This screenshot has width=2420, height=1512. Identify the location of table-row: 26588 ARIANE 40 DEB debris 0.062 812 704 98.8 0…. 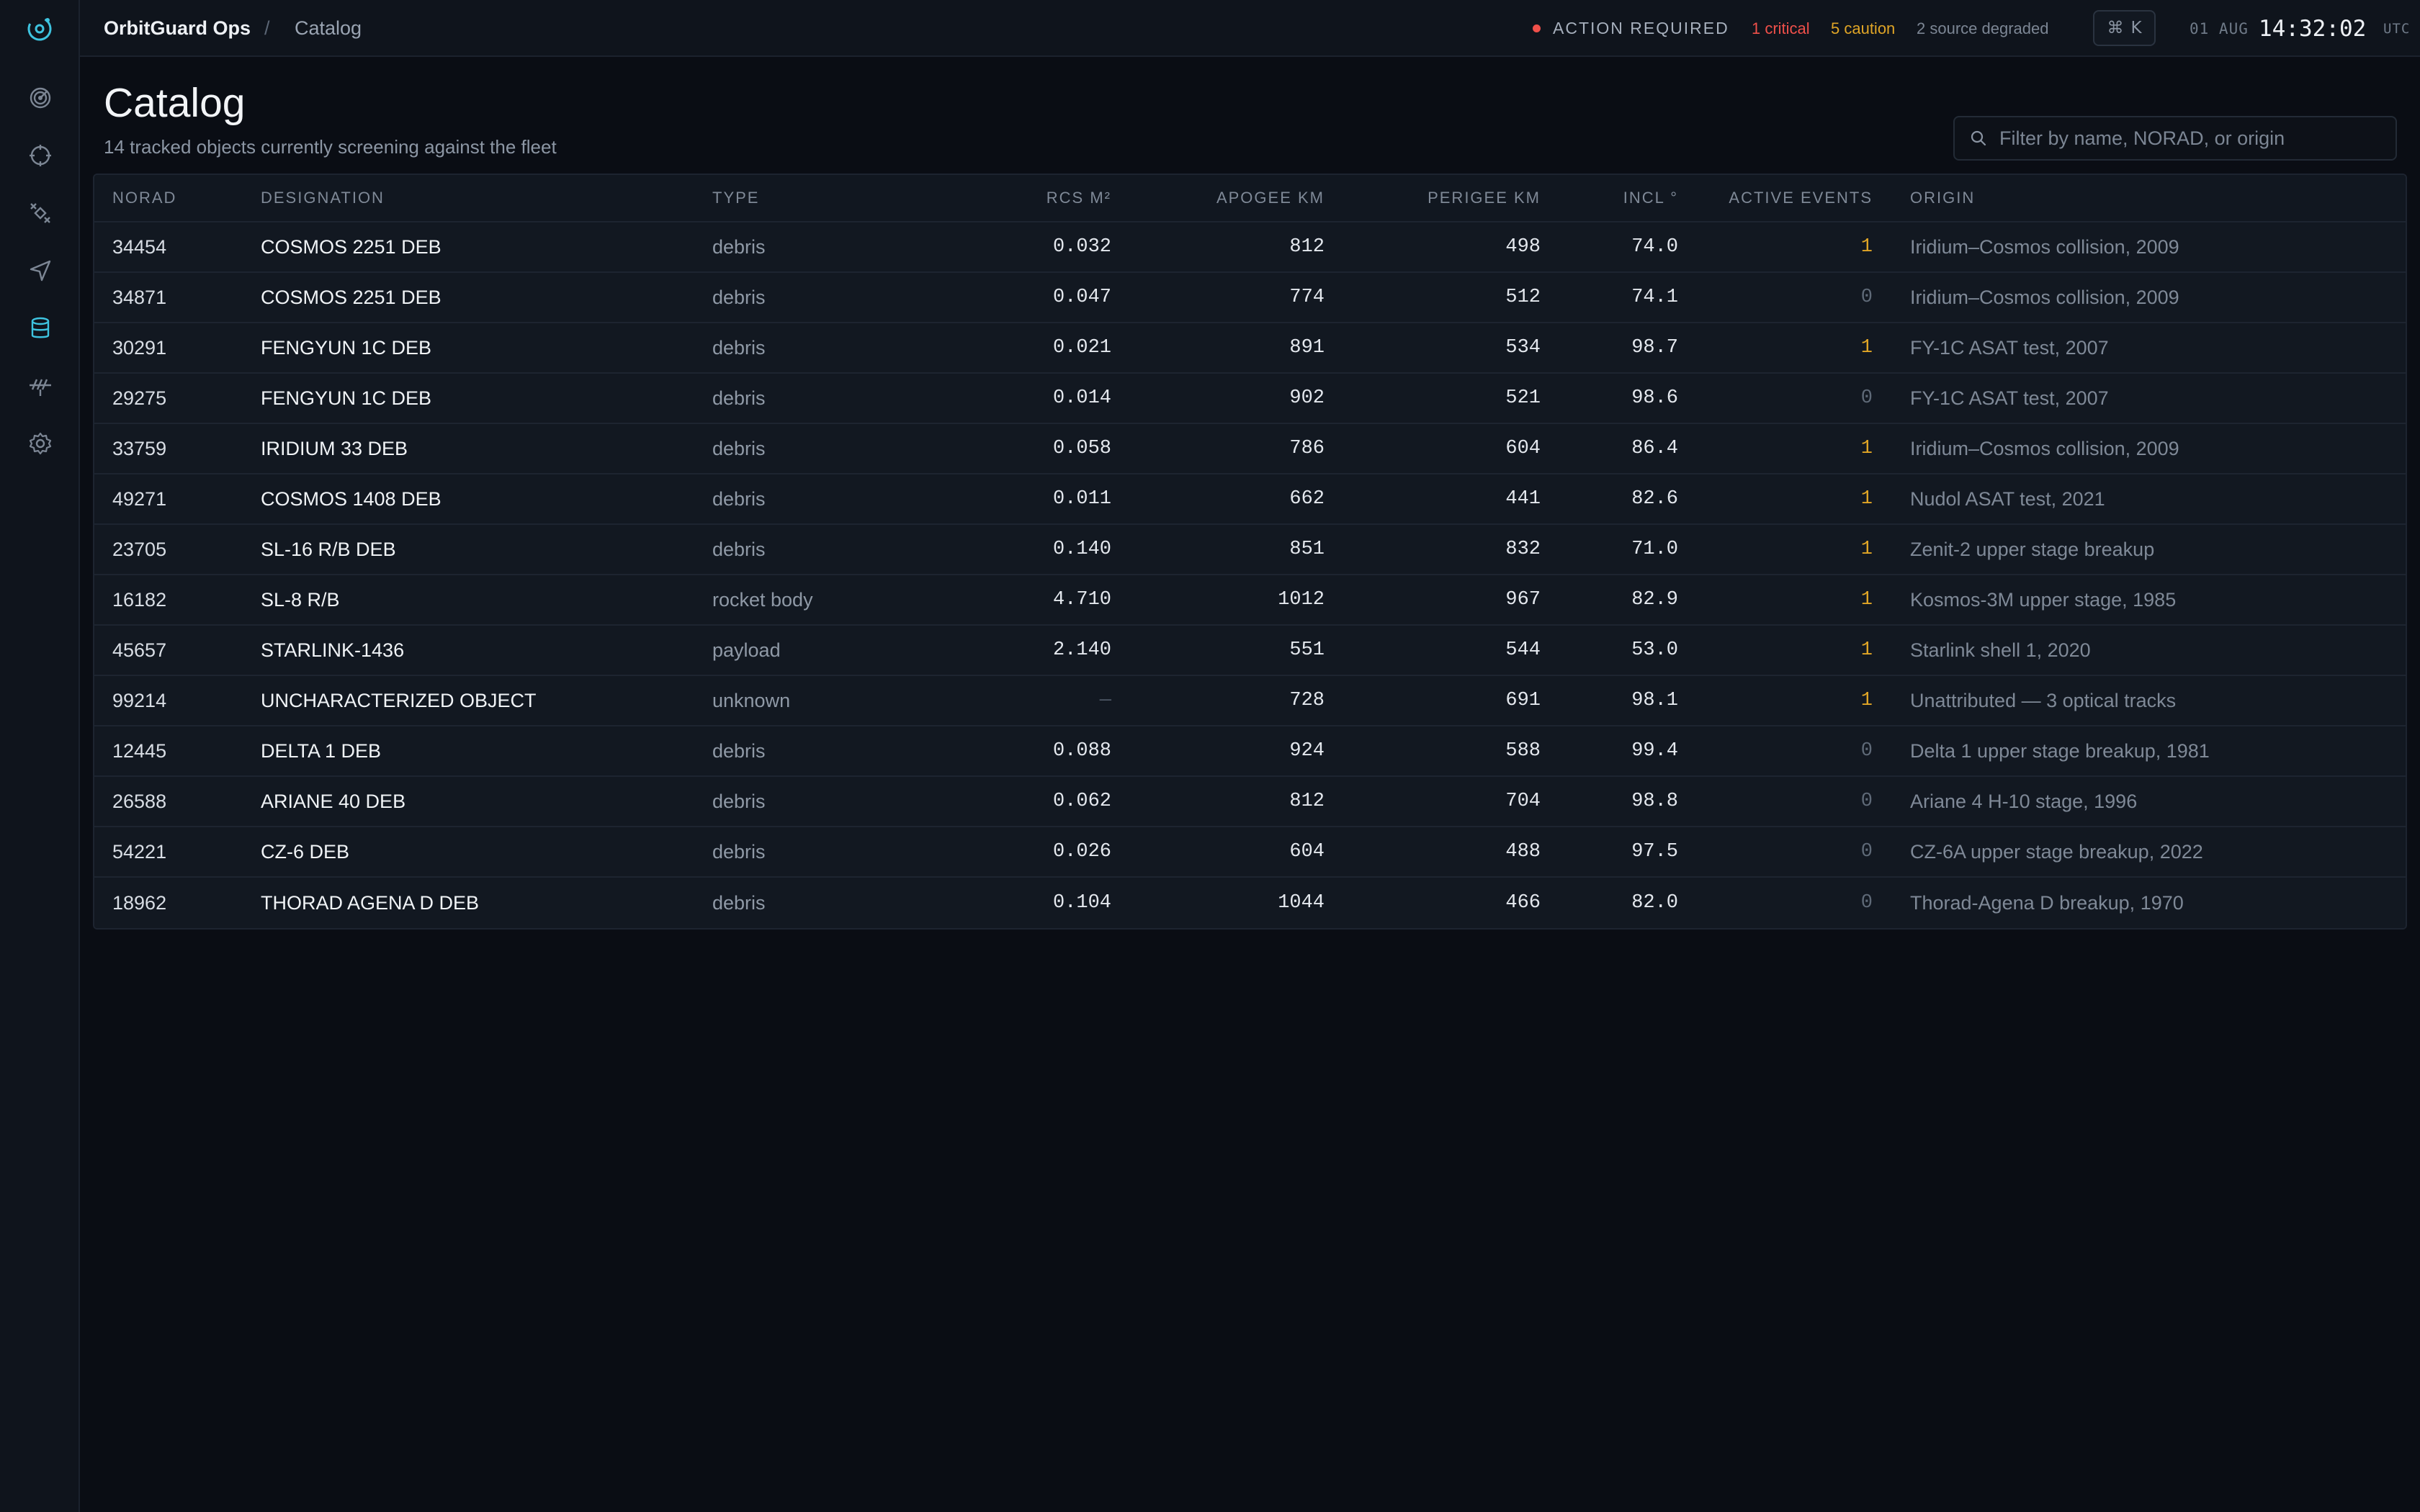
(1250, 802).